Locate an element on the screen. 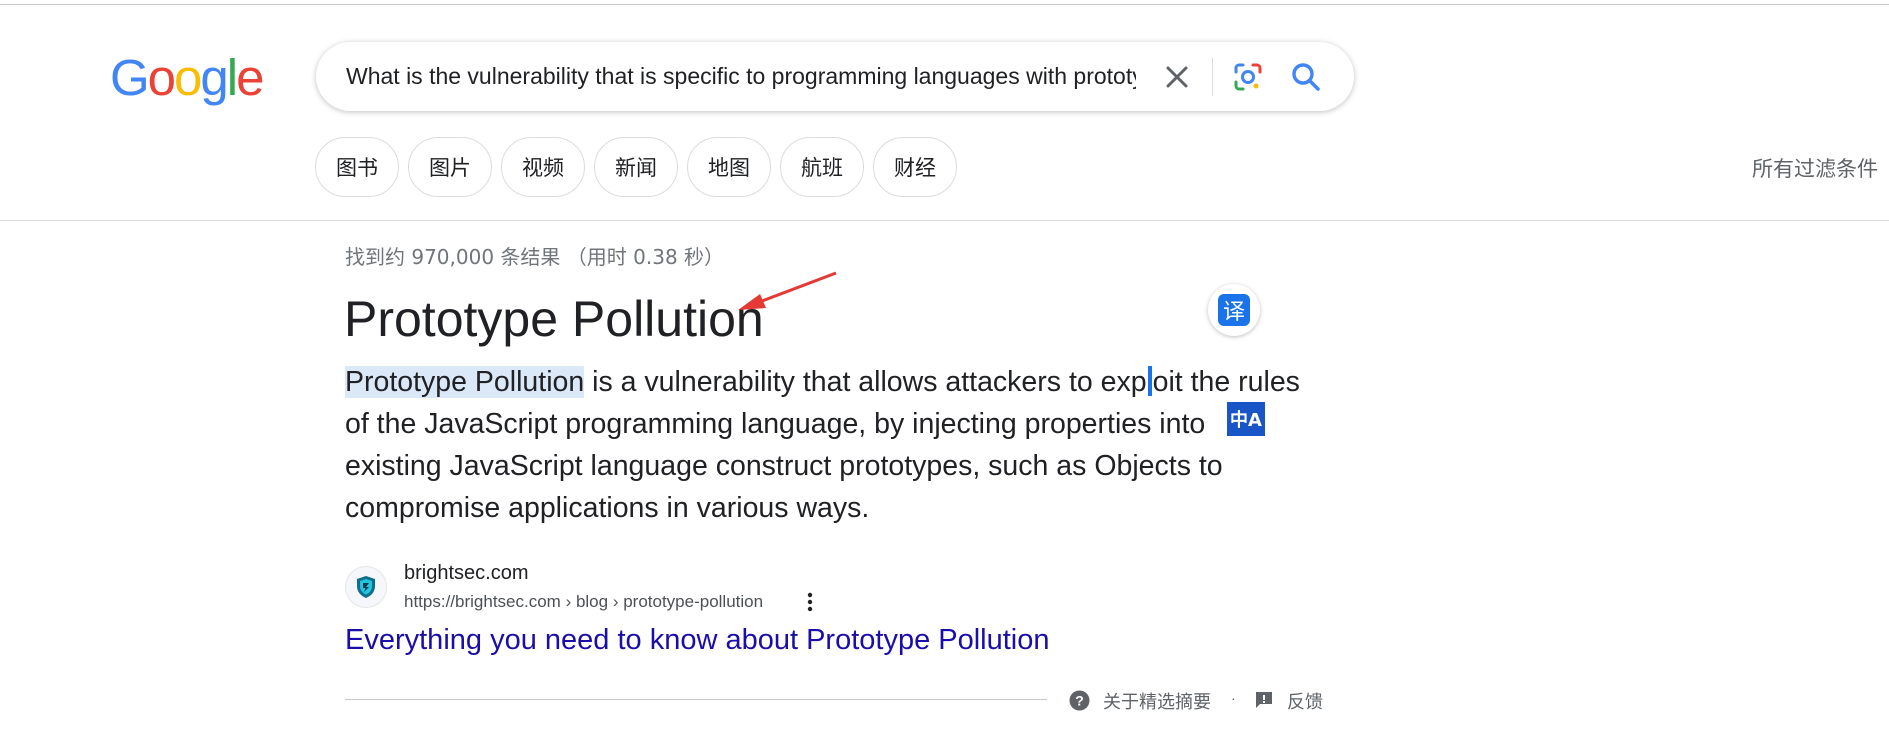 This screenshot has width=1889, height=745. about-featured-snippets-link: 关于精选摘要 is located at coordinates (1157, 701).